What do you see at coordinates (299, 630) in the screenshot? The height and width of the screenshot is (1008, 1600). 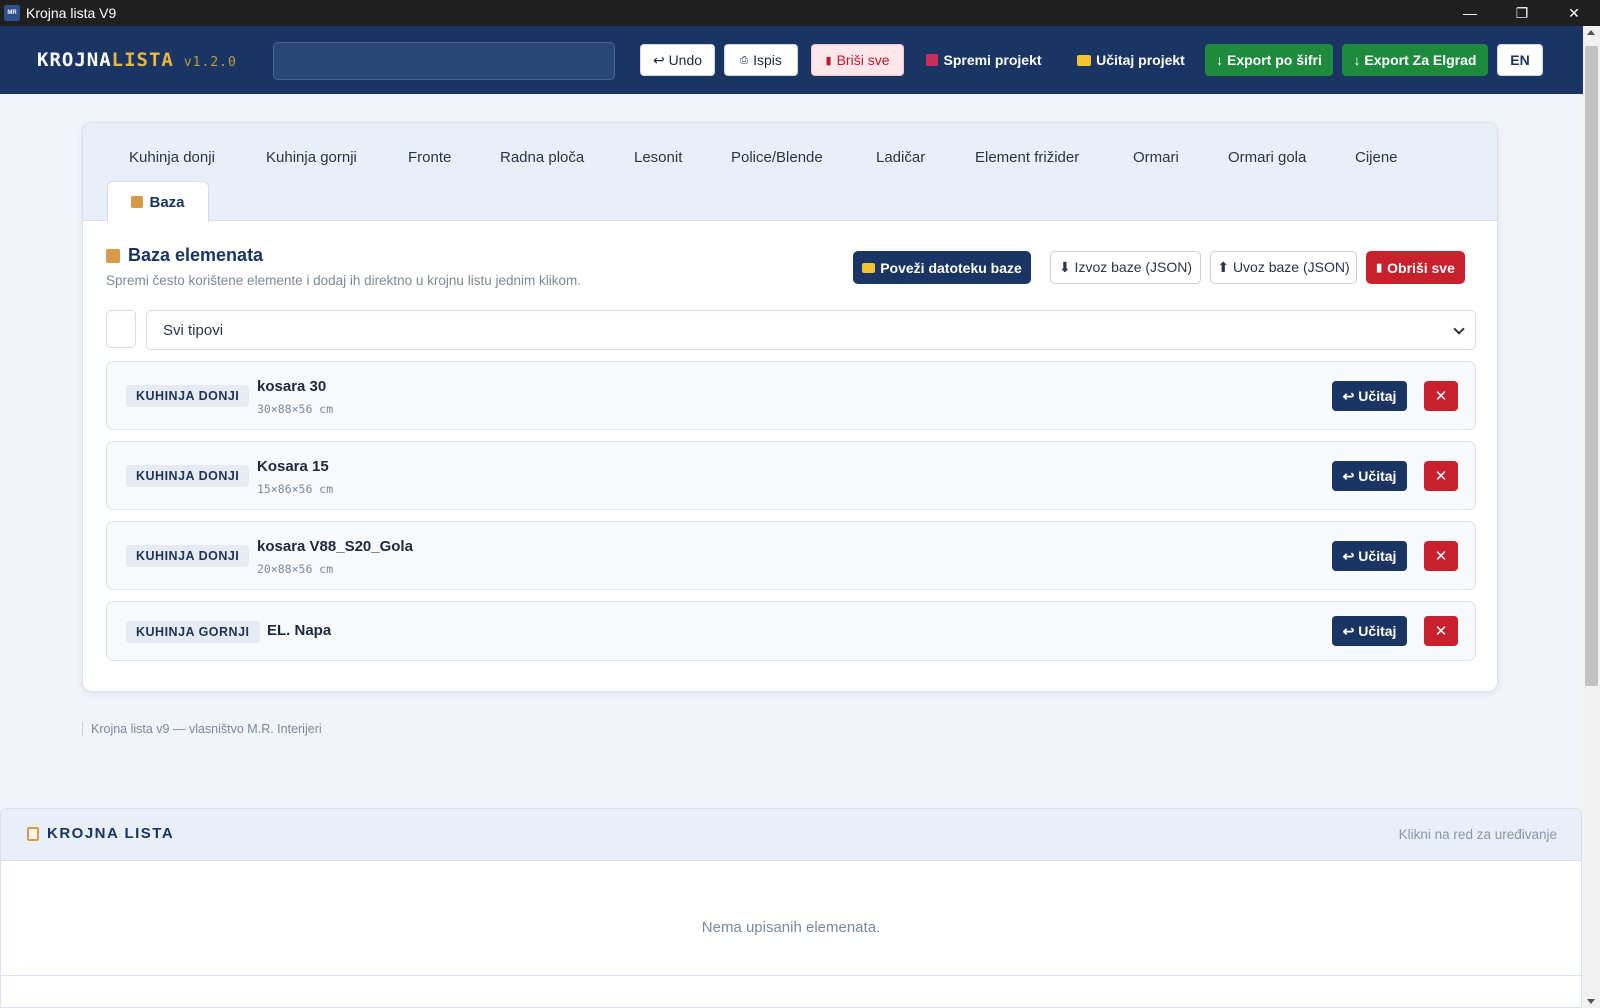 I see `item-name: EL. Napa` at bounding box center [299, 630].